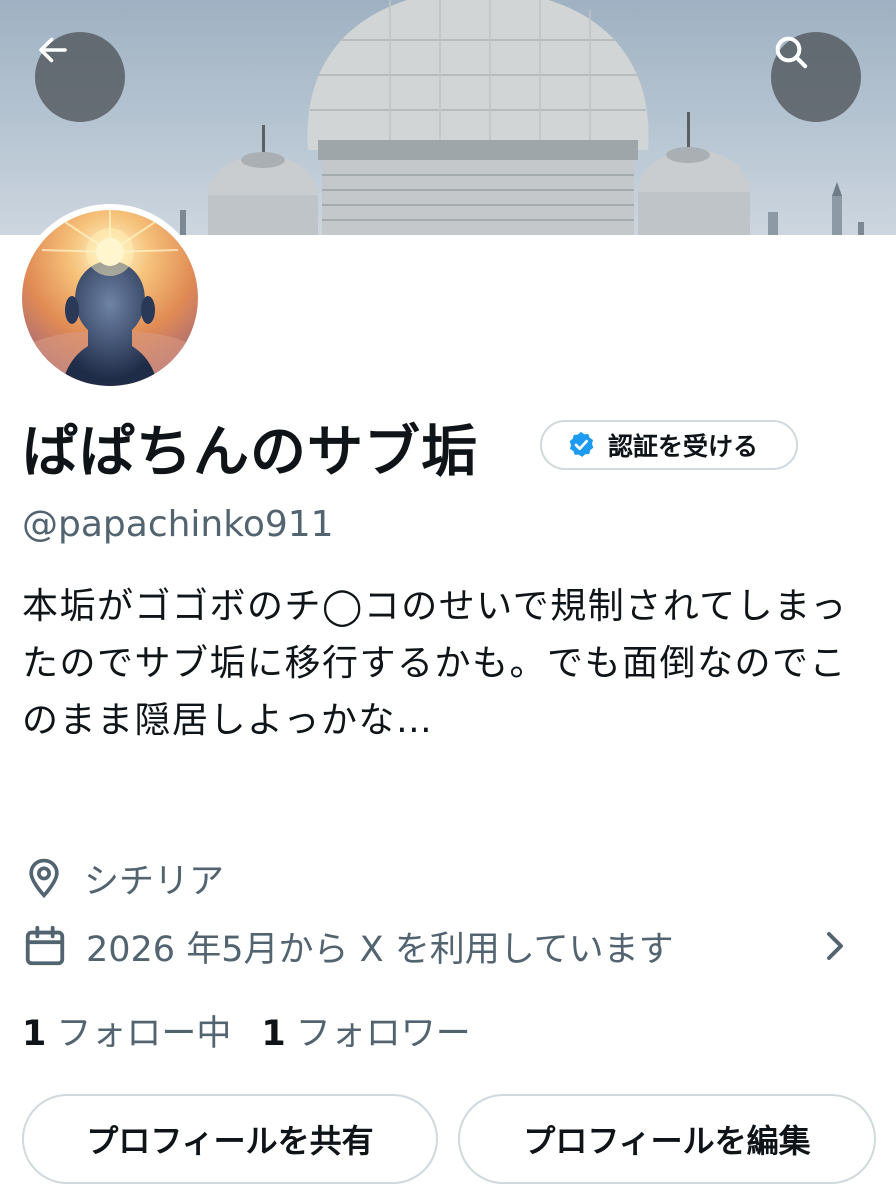 The height and width of the screenshot is (1200, 896). I want to click on avatar-image, so click(110, 298).